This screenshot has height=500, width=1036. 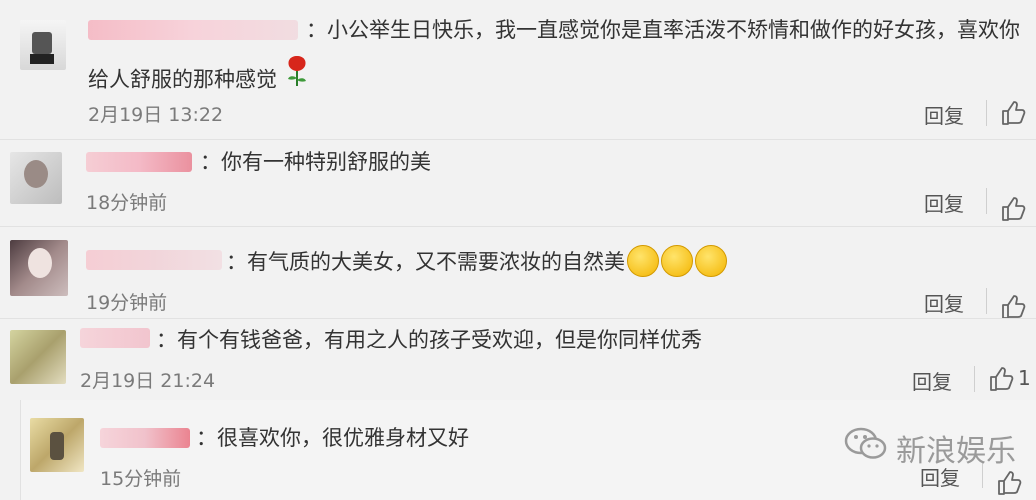 What do you see at coordinates (476, 262) in the screenshot?
I see `comment-text: ：有气质的大美女，又不需要浓妆的自然美` at bounding box center [476, 262].